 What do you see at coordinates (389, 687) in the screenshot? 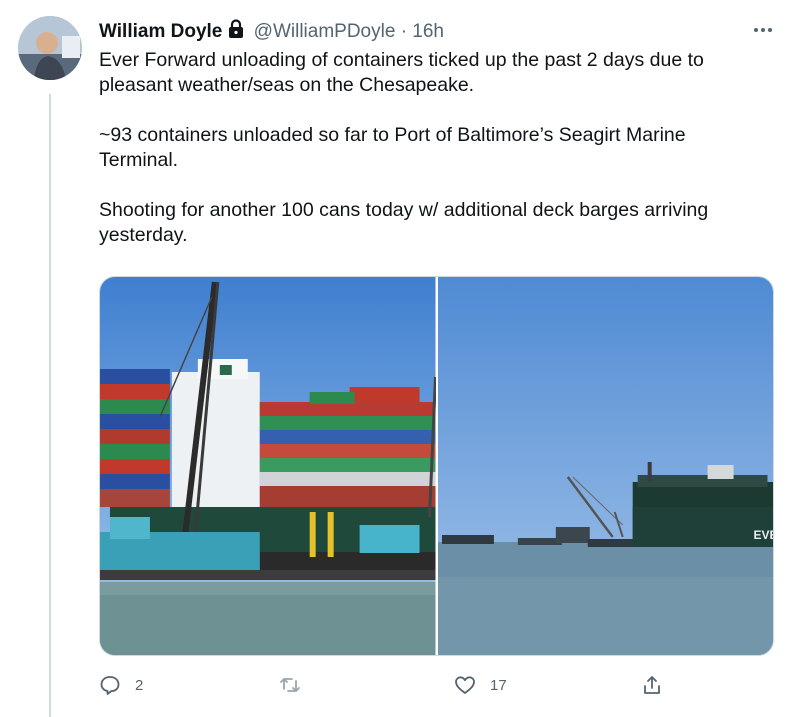
I see `tweet-actions: 2 17` at bounding box center [389, 687].